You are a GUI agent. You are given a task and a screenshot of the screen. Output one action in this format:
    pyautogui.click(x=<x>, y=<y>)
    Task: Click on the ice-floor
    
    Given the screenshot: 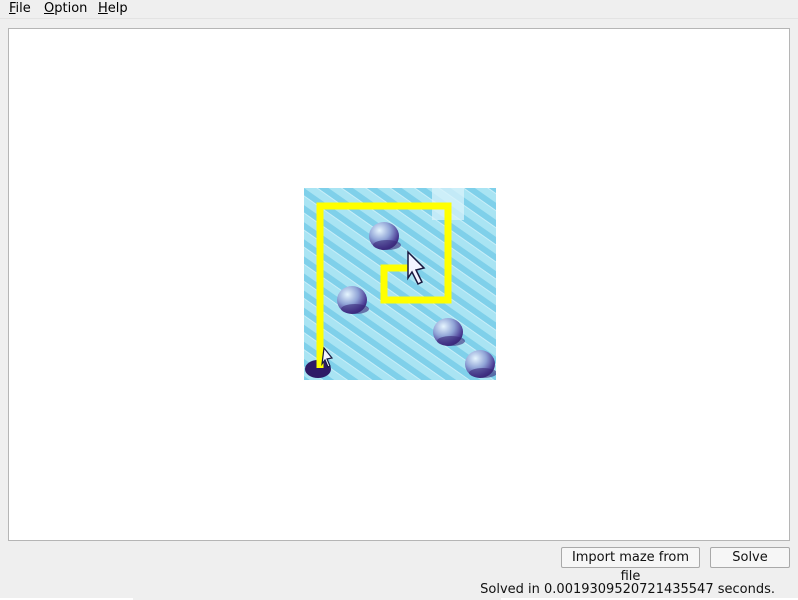 What is the action you would take?
    pyautogui.click(x=400, y=284)
    